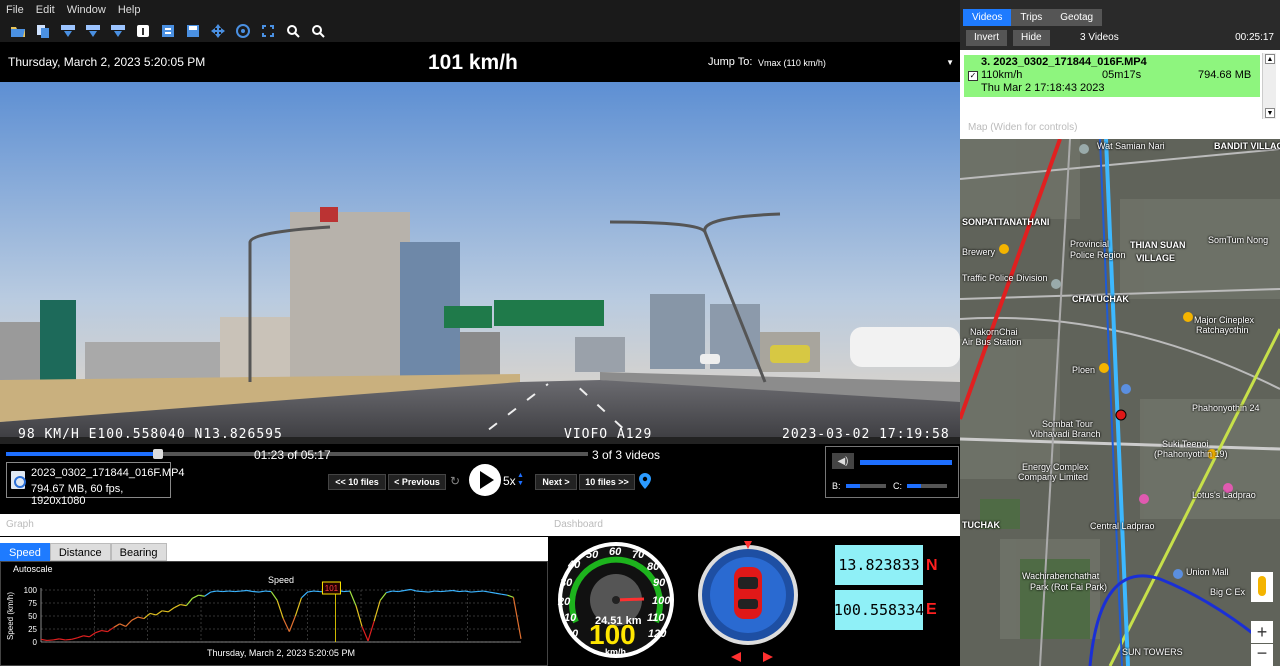 Image resolution: width=1280 pixels, height=666 pixels. What do you see at coordinates (1225, 75) in the screenshot?
I see `video-item-size: 794.68 MB` at bounding box center [1225, 75].